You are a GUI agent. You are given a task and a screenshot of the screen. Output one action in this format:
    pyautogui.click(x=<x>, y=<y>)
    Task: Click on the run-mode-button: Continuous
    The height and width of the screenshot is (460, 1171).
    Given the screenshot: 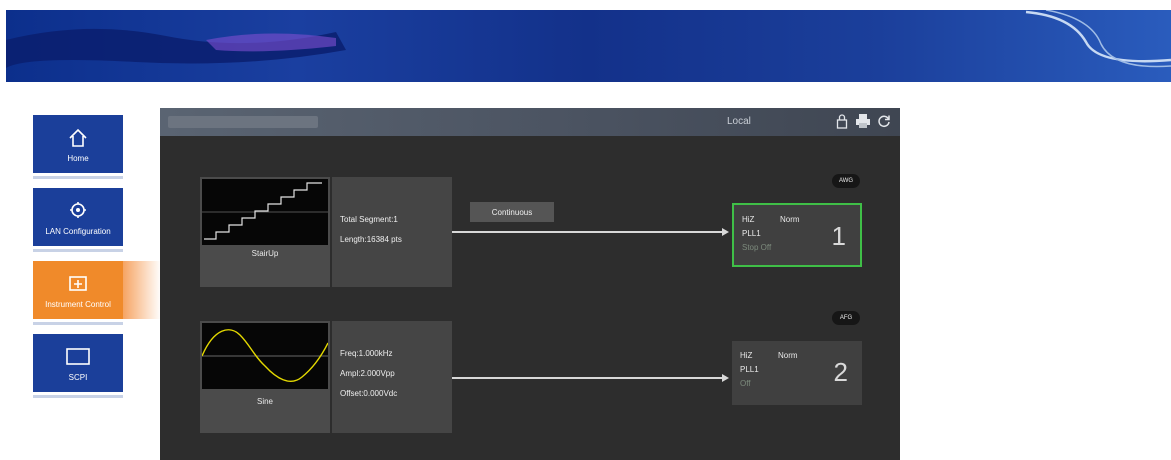 What is the action you would take?
    pyautogui.click(x=512, y=212)
    